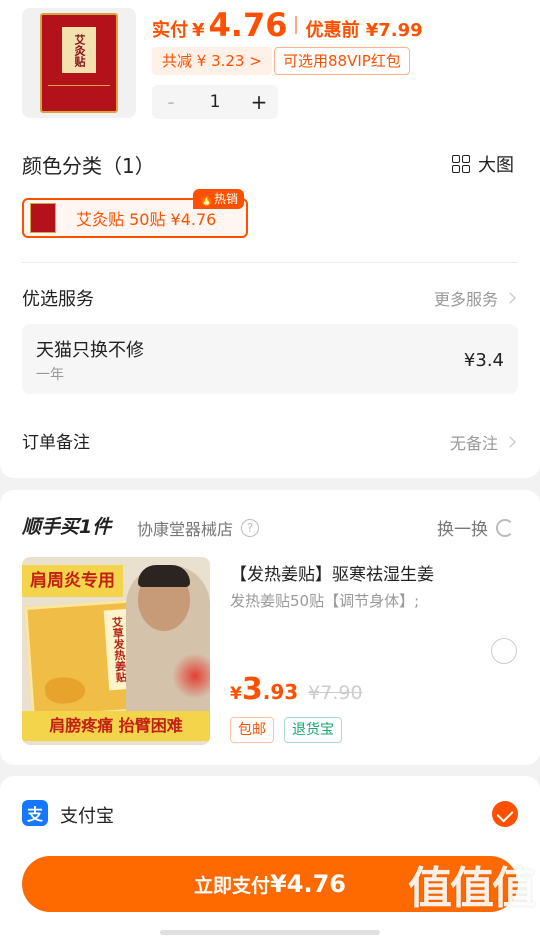 The image size is (540, 936). I want to click on decrement-button: -, so click(171, 102).